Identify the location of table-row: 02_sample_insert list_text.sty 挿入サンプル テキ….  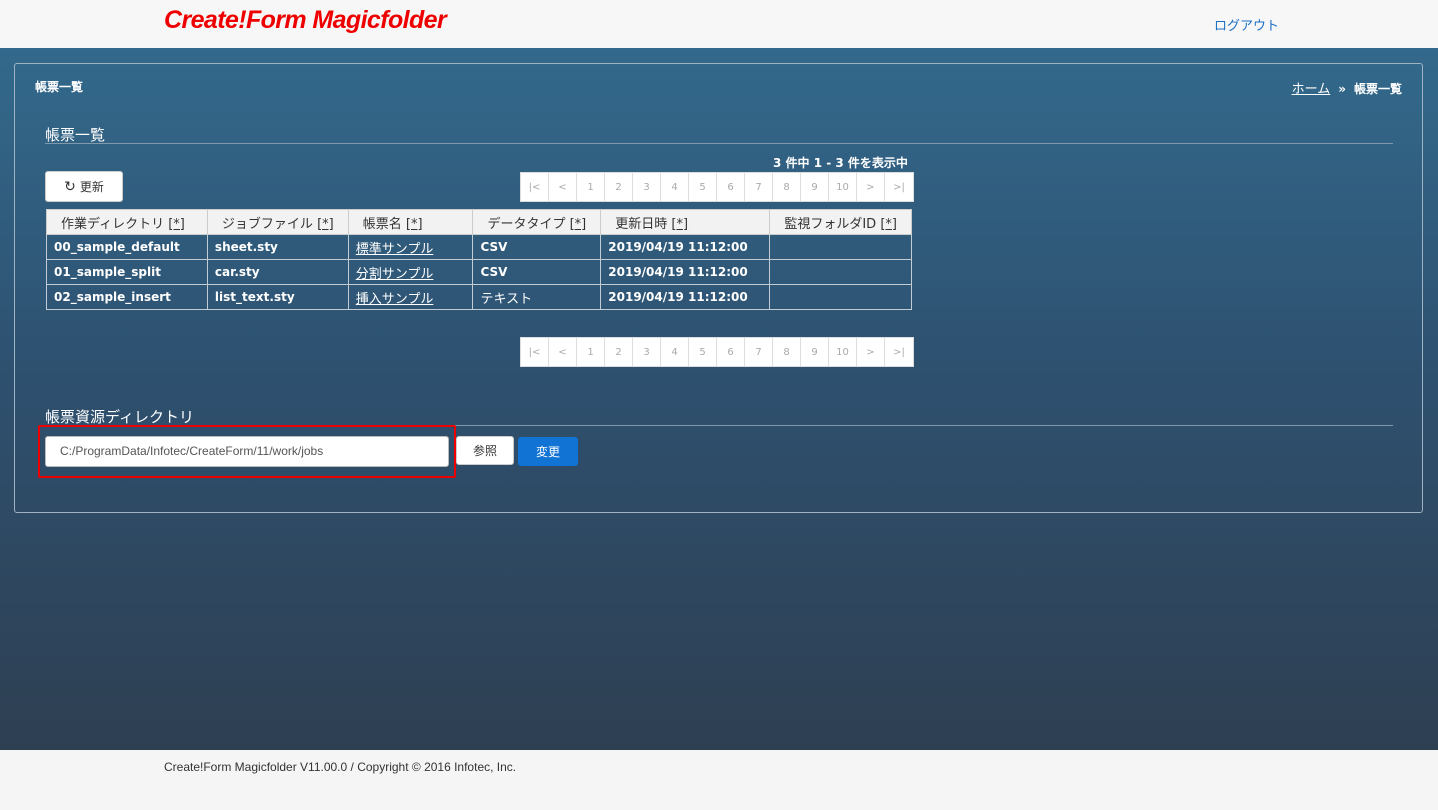
(479, 297).